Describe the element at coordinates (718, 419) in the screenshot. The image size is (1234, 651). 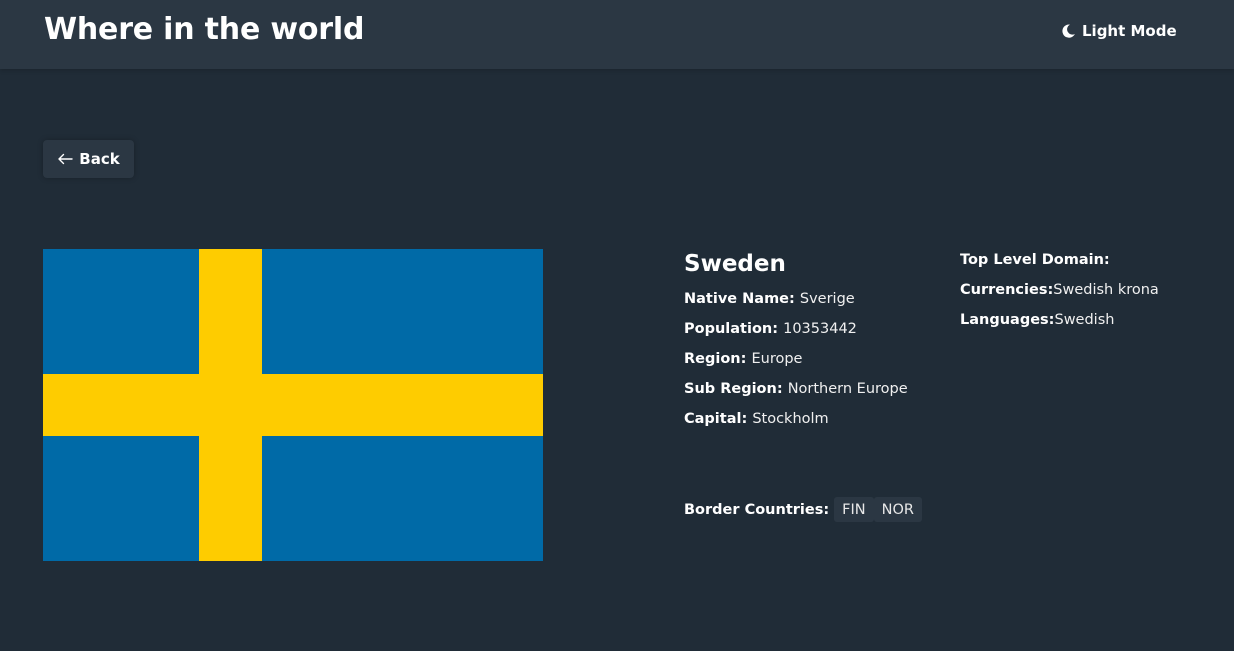
I see `detail-label: Capital:` at that location.